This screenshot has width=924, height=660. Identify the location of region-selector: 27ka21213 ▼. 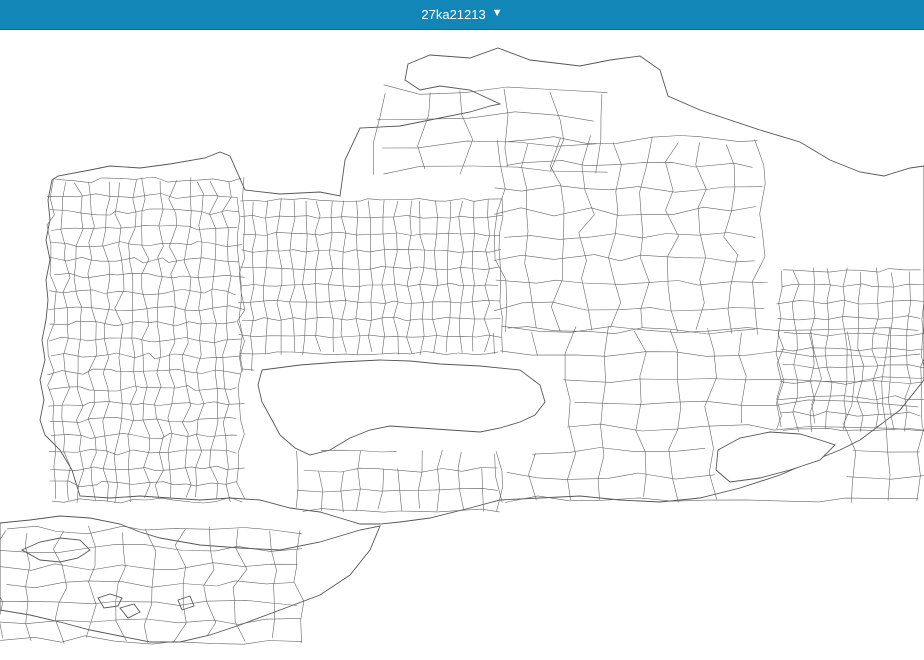
(461, 14).